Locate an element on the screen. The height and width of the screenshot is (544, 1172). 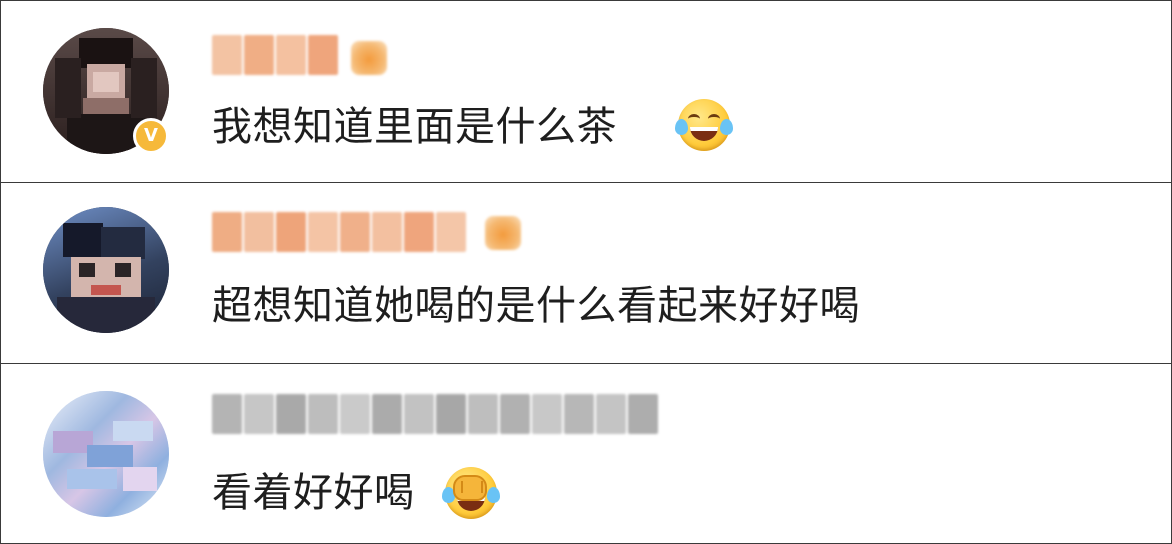
face-with-tears-of-joy-icon is located at coordinates (704, 125).